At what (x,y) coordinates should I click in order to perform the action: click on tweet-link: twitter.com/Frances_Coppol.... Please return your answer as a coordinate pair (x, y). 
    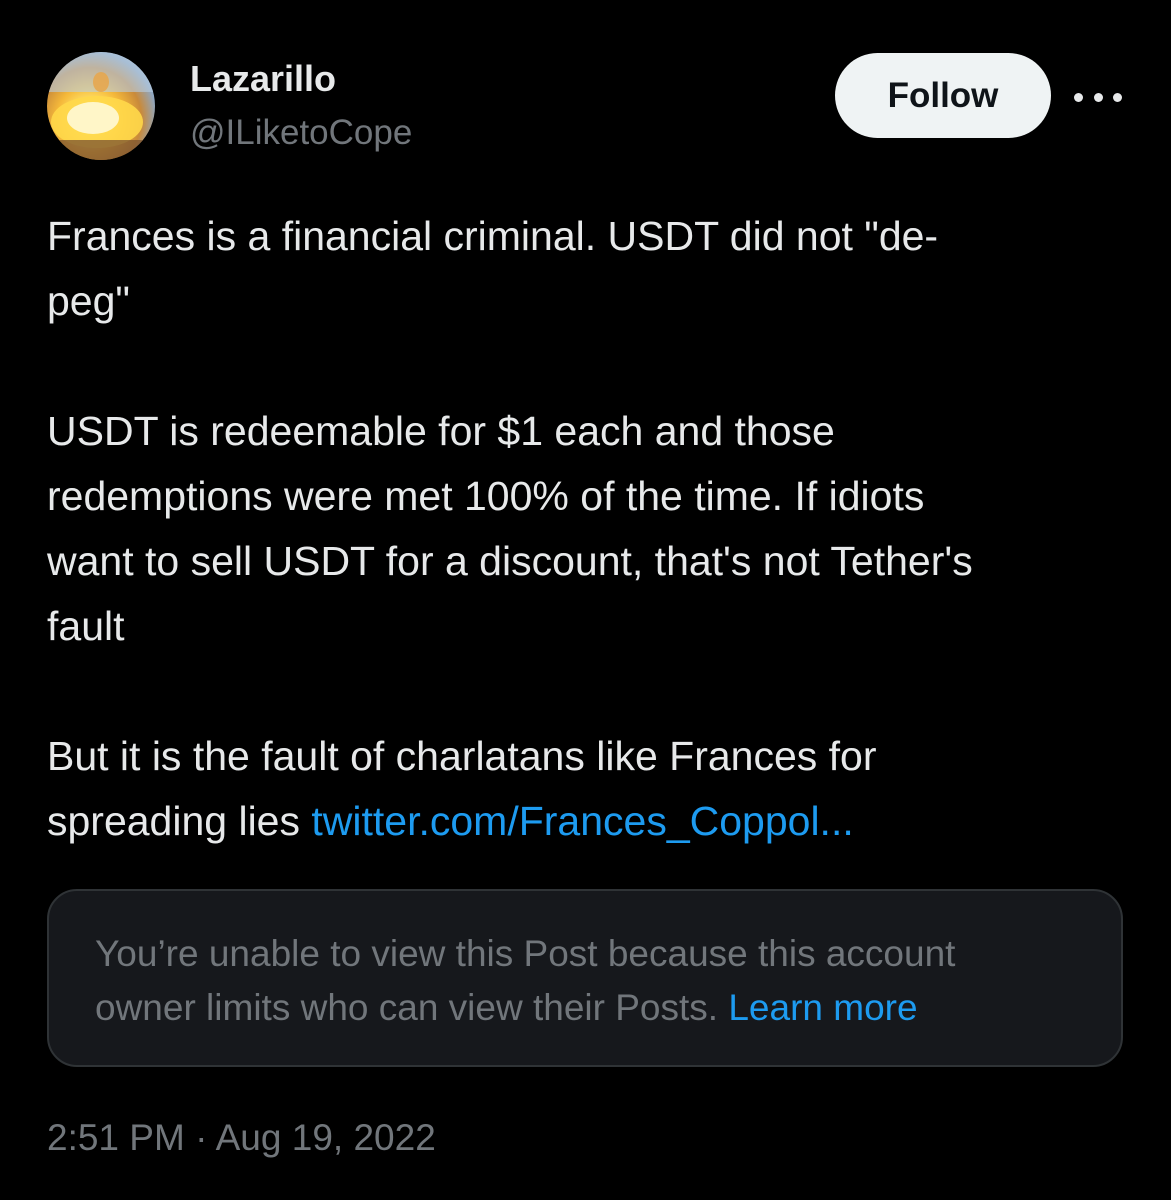
    Looking at the image, I should click on (582, 821).